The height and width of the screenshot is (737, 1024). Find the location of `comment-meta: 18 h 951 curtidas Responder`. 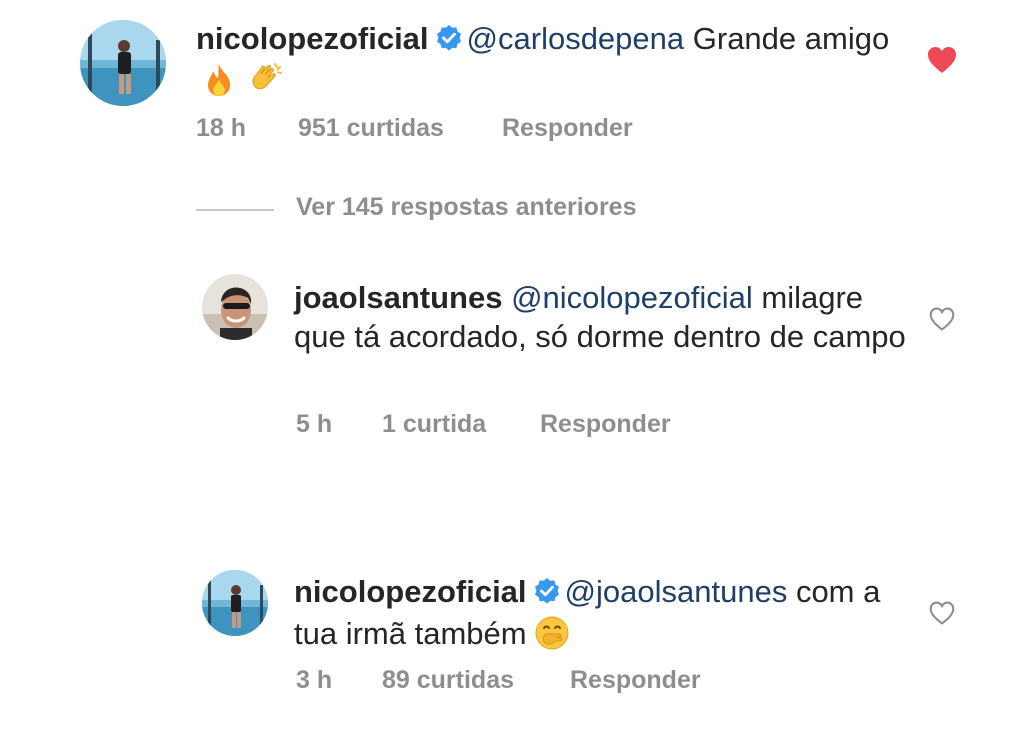

comment-meta: 18 h 951 curtidas Responder is located at coordinates (446, 130).